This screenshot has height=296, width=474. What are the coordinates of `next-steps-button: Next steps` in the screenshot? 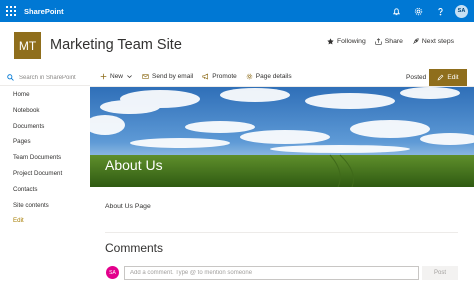 It's located at (433, 41).